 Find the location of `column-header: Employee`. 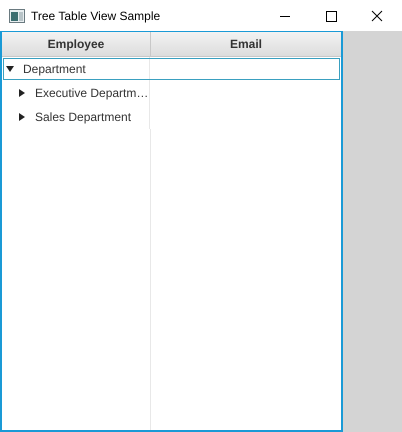

column-header: Employee is located at coordinates (76, 44).